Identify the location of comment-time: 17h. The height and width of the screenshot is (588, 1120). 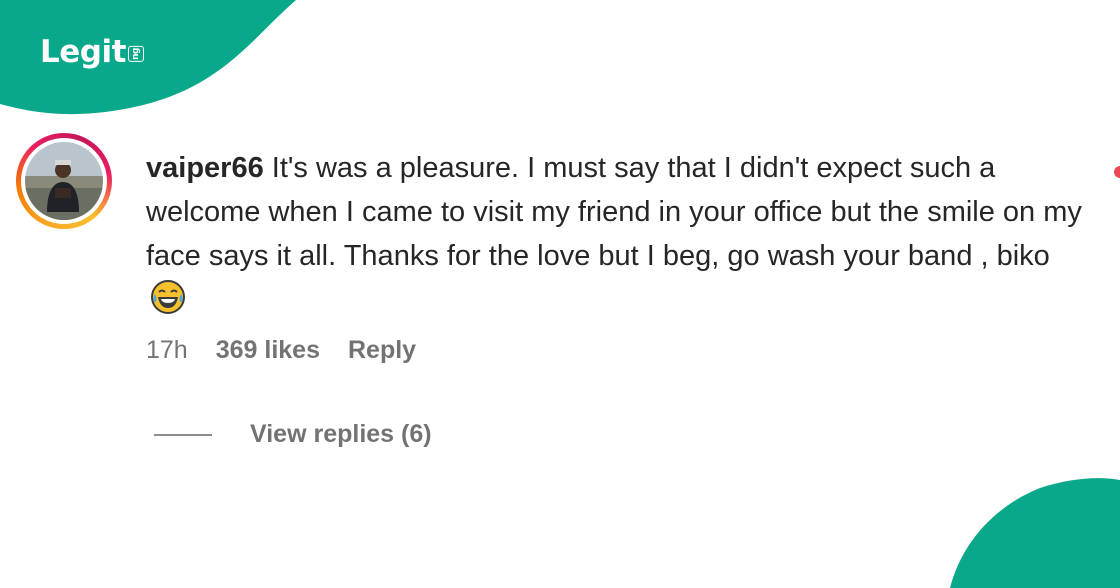
(167, 350).